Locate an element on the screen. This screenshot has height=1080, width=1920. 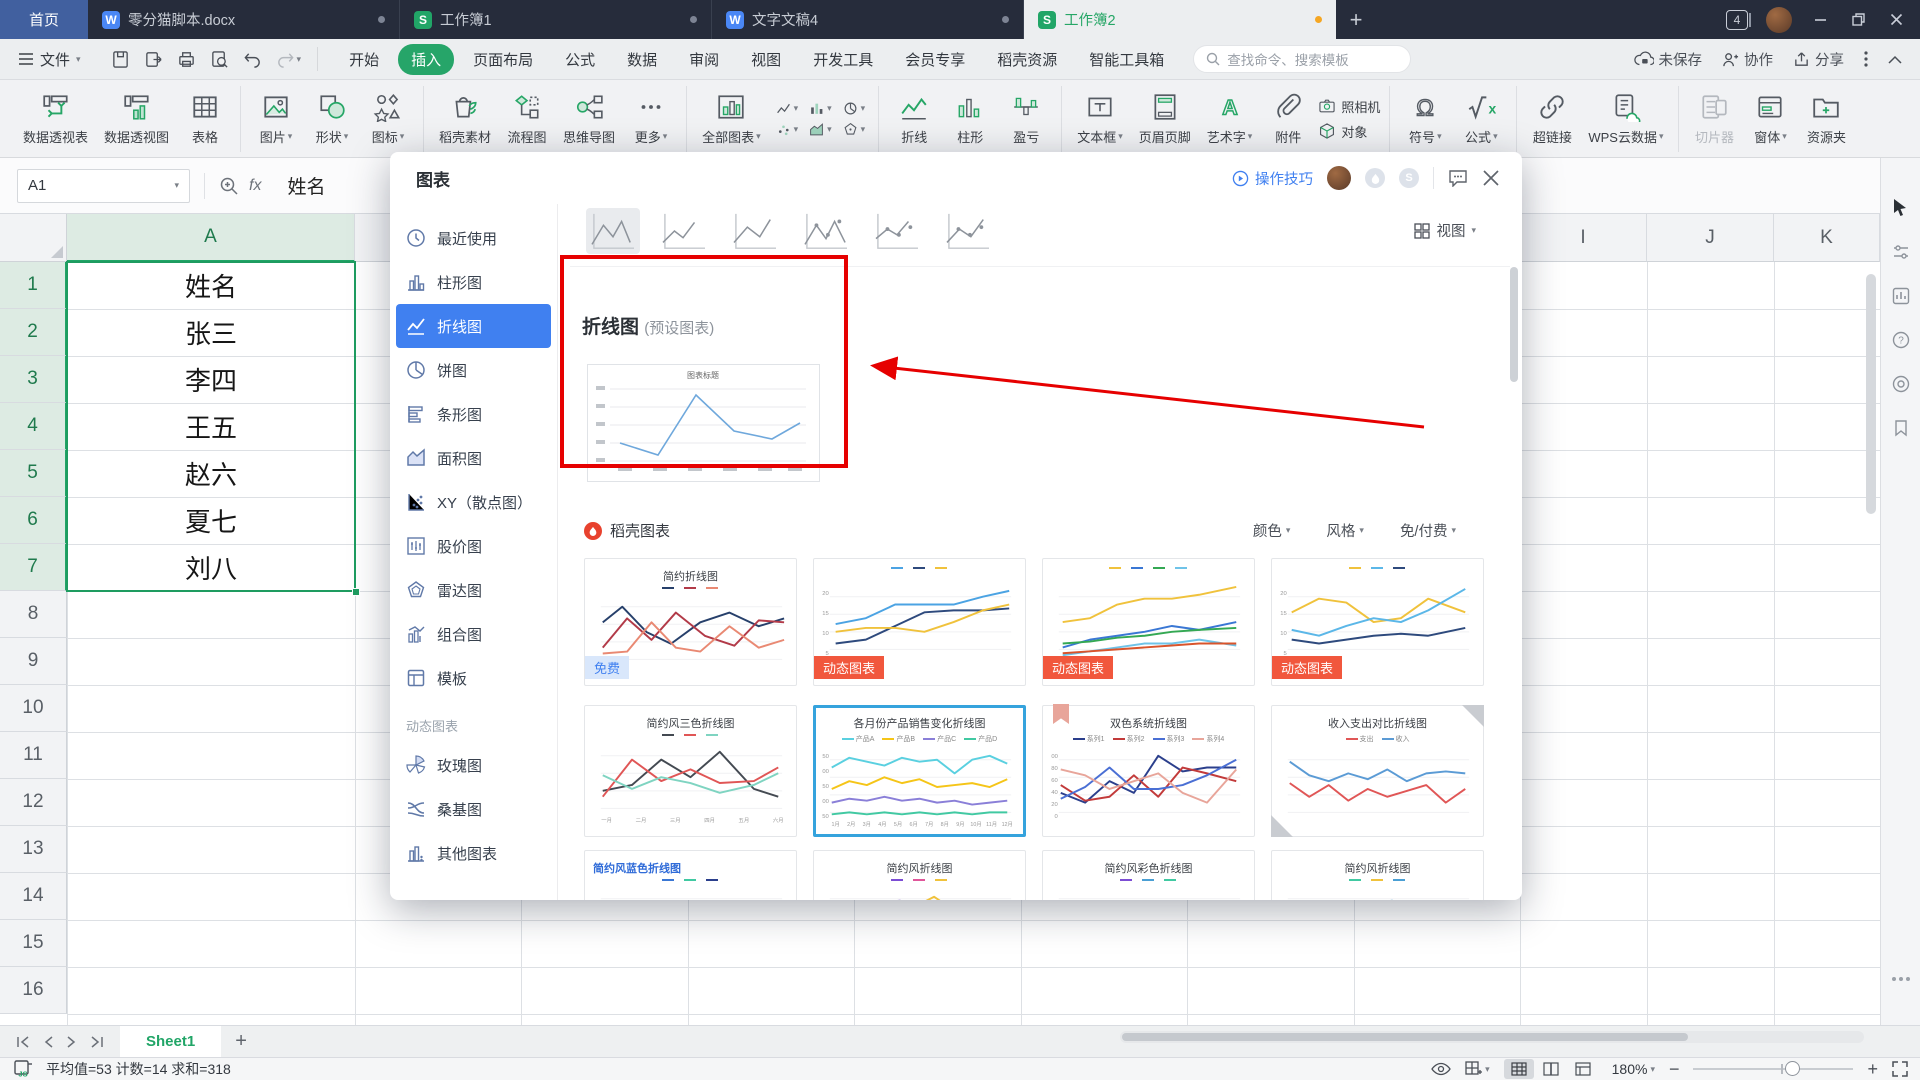
页眉页脚-button: 页眉页脚 is located at coordinates (1165, 118).